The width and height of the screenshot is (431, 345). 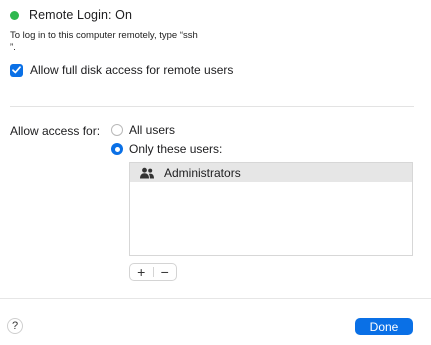 I want to click on footer-divider, so click(x=215, y=298).